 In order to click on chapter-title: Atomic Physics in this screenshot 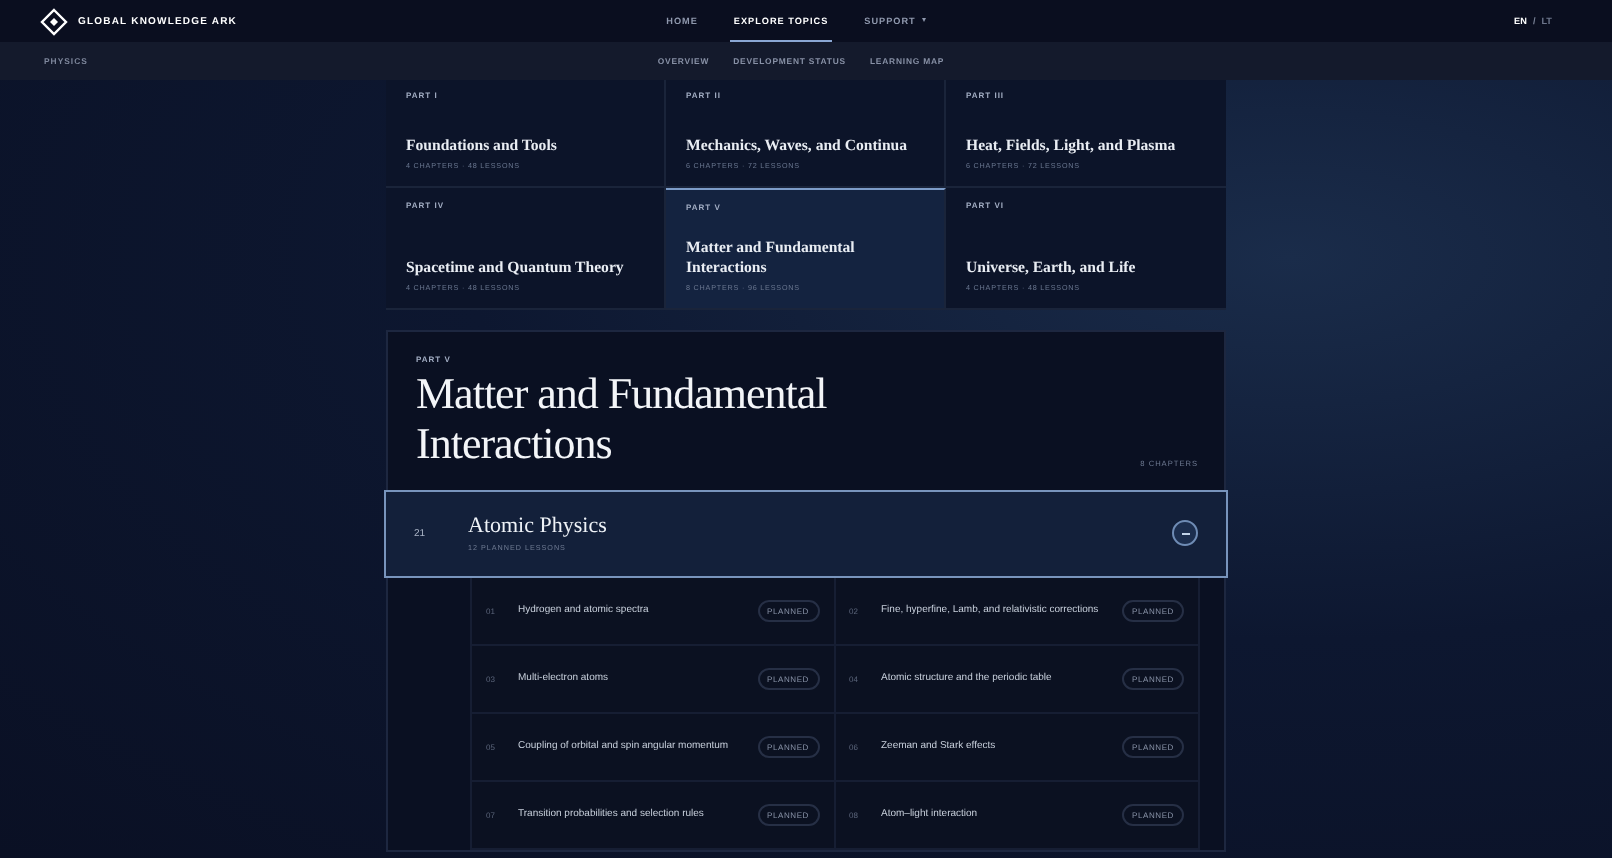, I will do `click(538, 526)`.